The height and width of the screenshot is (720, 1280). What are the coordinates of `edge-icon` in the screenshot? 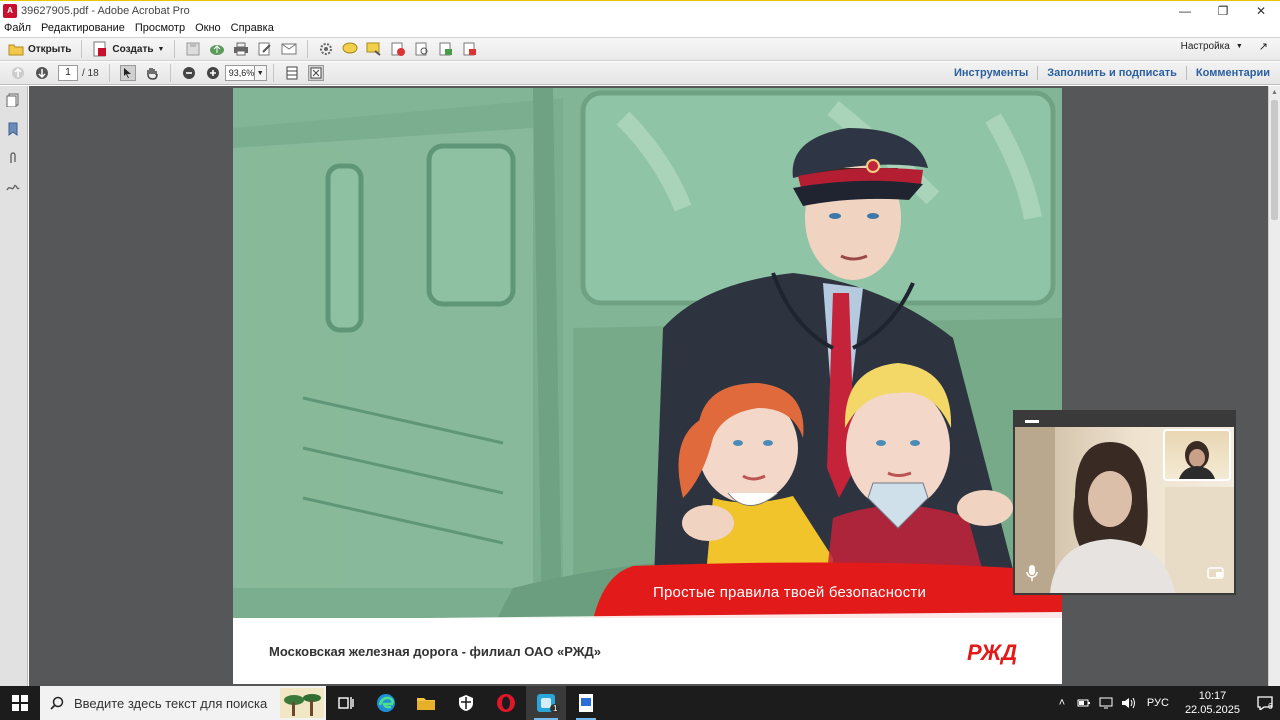 It's located at (386, 703).